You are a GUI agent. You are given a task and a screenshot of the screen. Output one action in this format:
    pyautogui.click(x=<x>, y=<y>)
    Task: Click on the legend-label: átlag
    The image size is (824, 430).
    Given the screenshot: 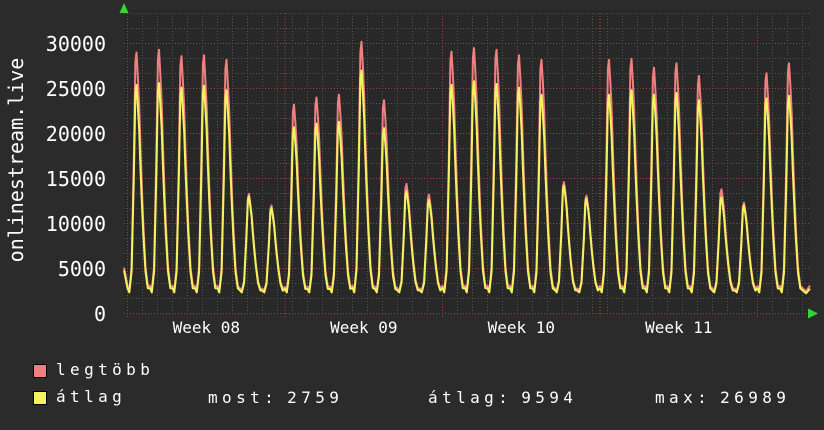 What is the action you would take?
    pyautogui.click(x=91, y=396)
    